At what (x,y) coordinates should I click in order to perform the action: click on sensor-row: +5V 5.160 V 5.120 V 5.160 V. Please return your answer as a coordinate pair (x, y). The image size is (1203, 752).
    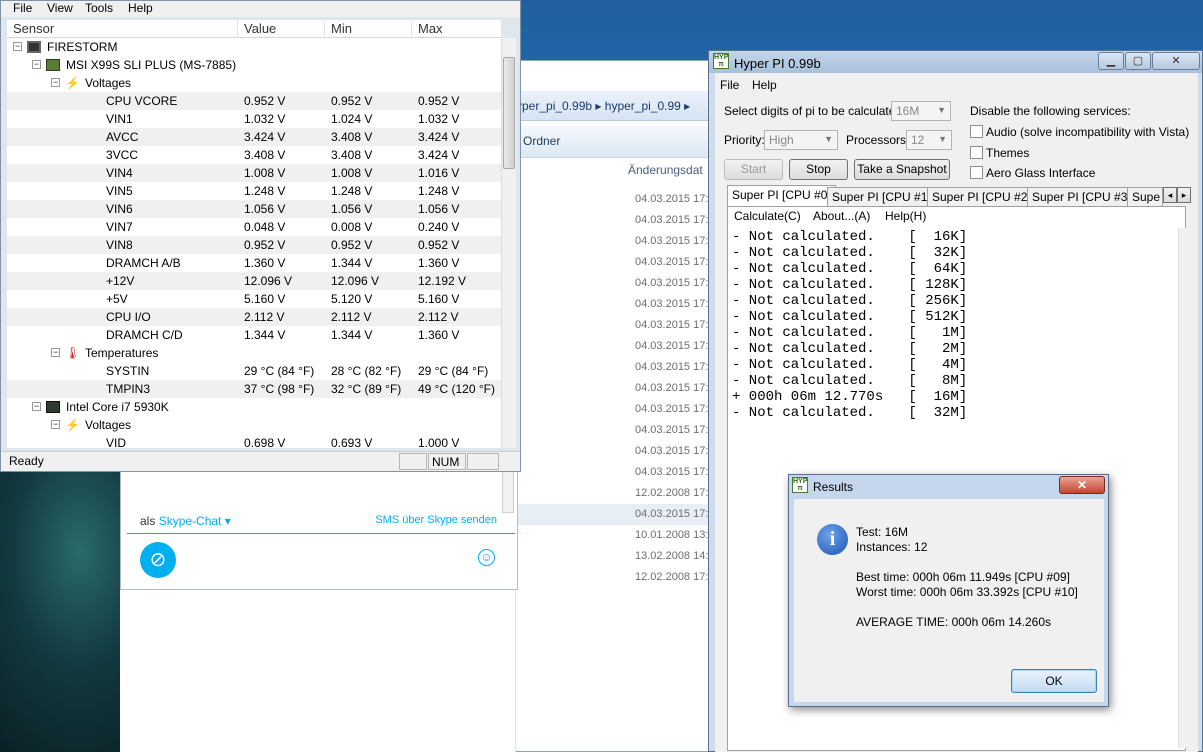
    Looking at the image, I should click on (254, 299).